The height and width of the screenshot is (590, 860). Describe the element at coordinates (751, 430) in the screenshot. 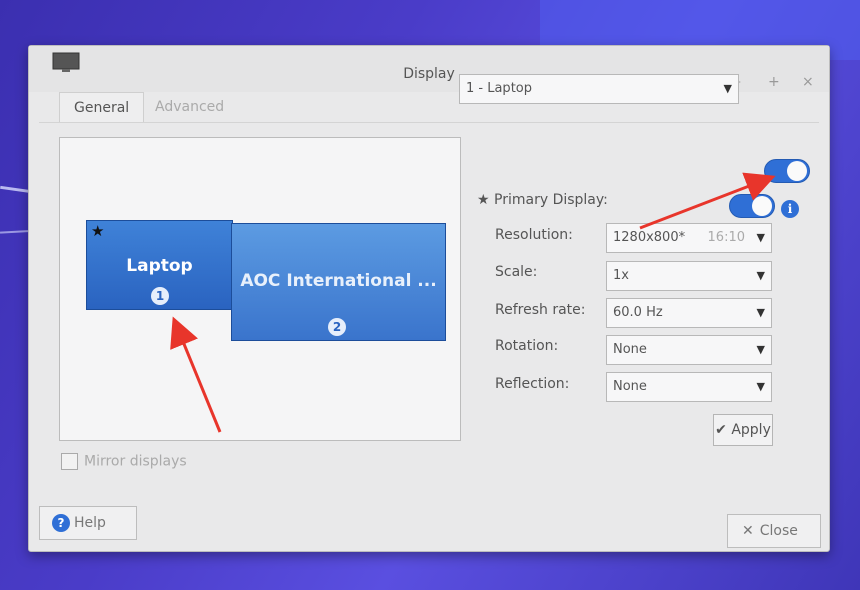

I see `apply-label: Apply` at that location.